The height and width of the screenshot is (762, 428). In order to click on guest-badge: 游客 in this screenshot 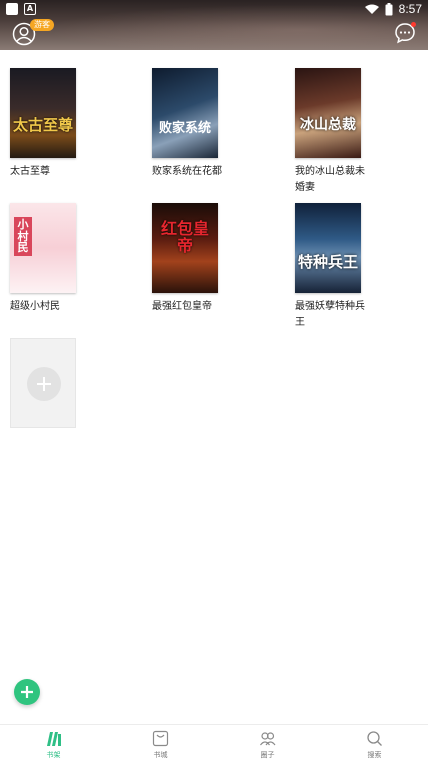, I will do `click(42, 25)`.